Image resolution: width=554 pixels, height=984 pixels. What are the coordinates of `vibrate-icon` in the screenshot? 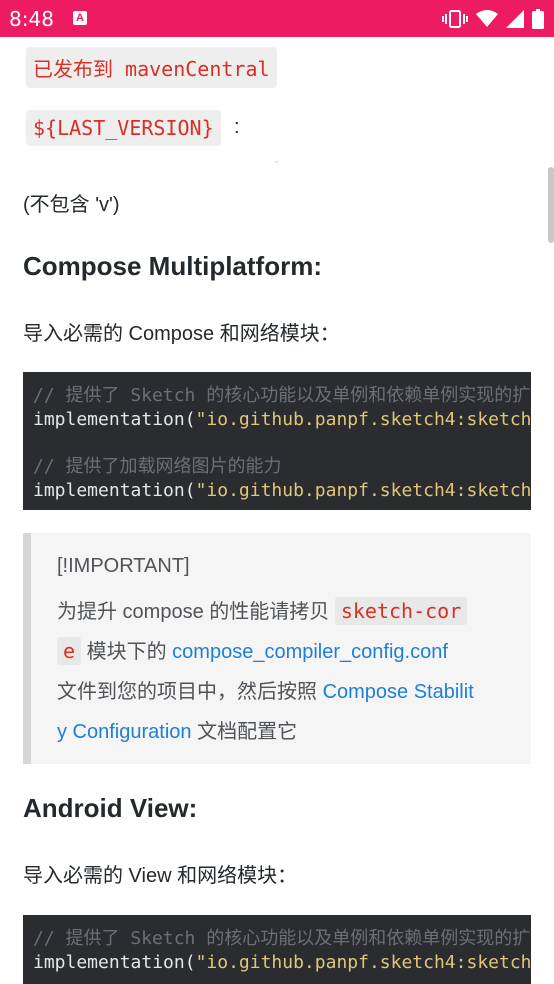 It's located at (455, 19).